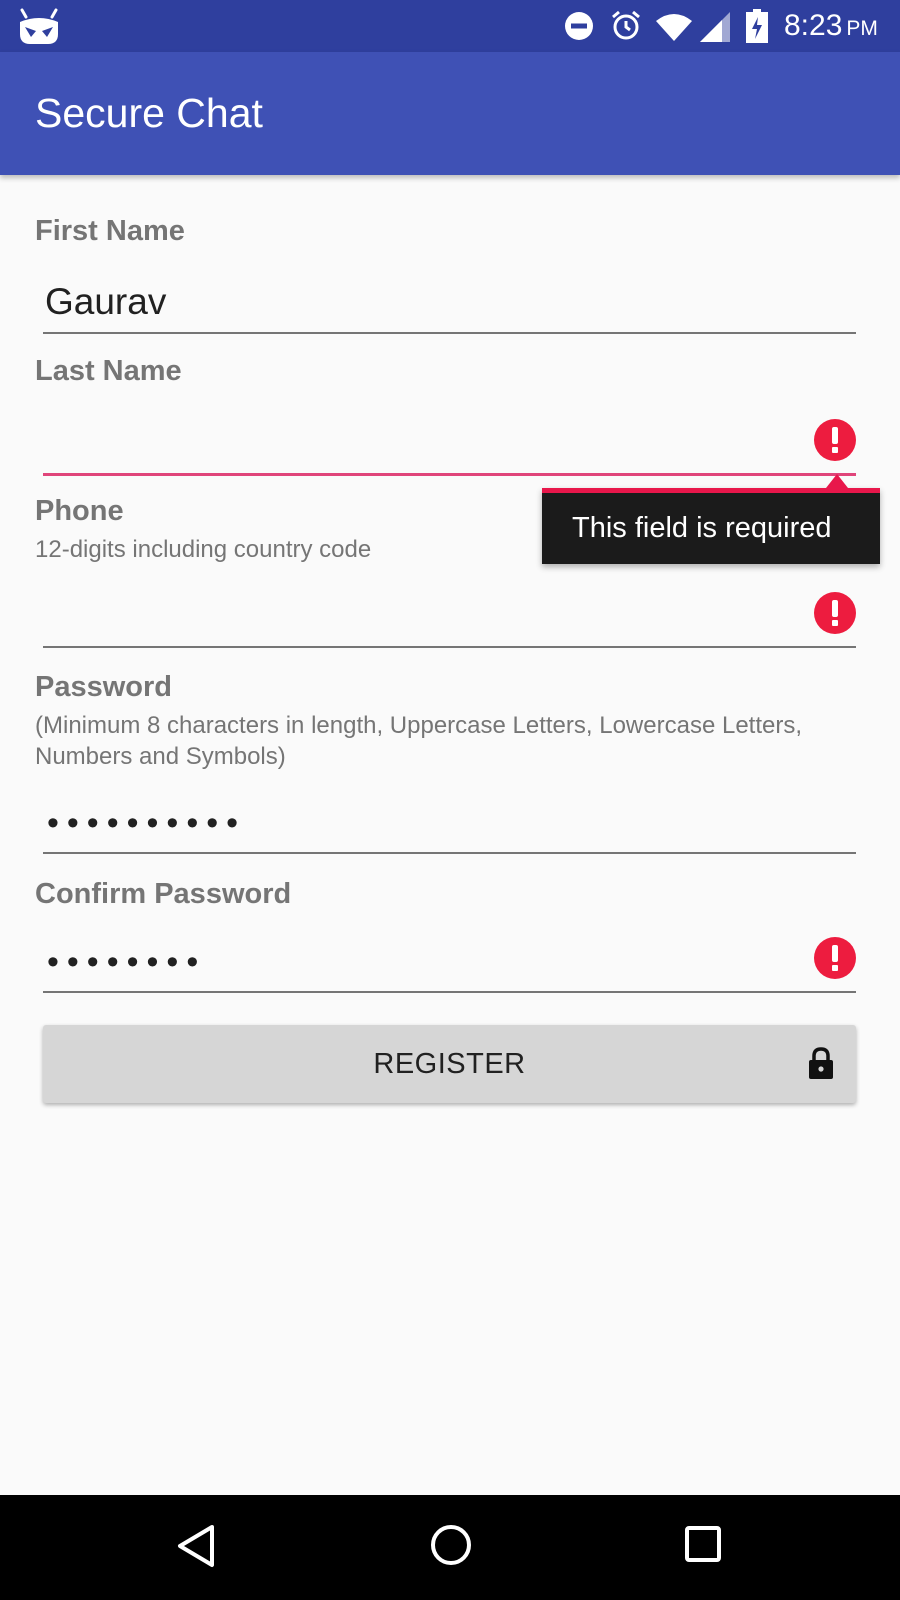 The height and width of the screenshot is (1600, 900). What do you see at coordinates (450, 113) in the screenshot?
I see `app-bar: Secure Chat` at bounding box center [450, 113].